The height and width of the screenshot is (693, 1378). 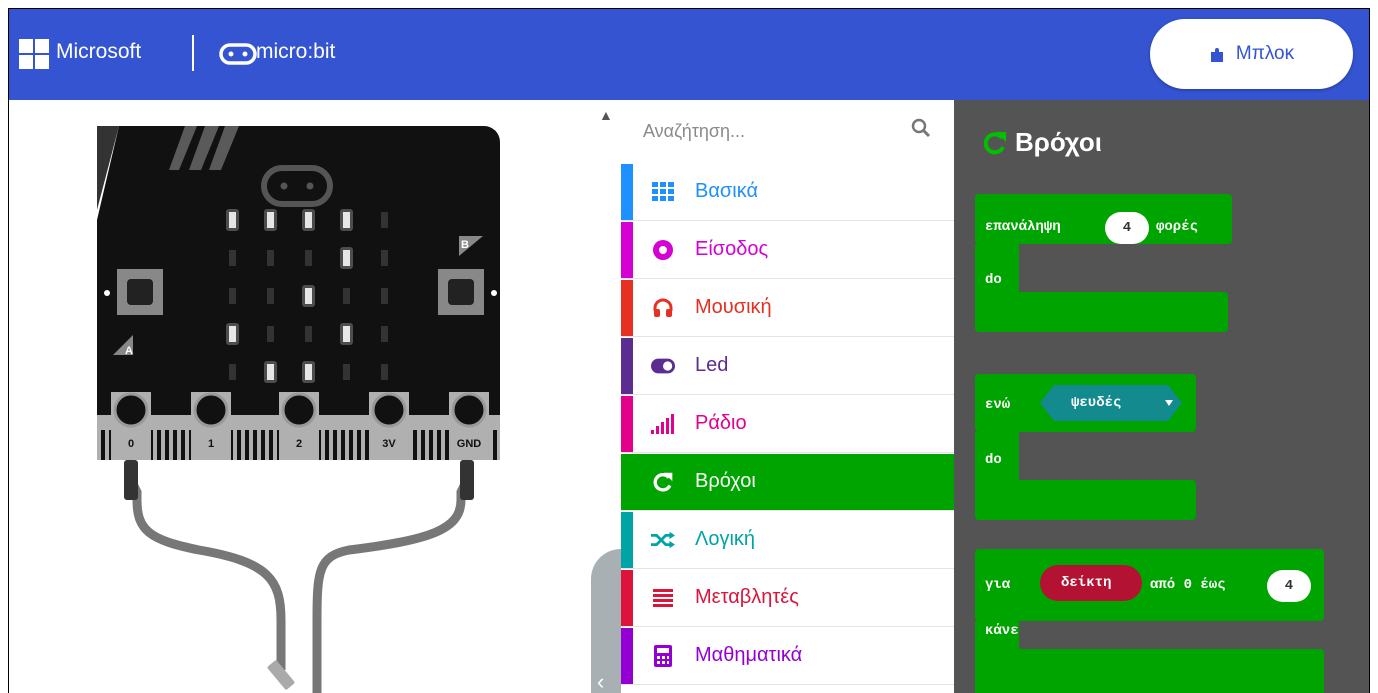 I want to click on toolbox-category-list: Μεταβλητές, so click(x=787, y=598).